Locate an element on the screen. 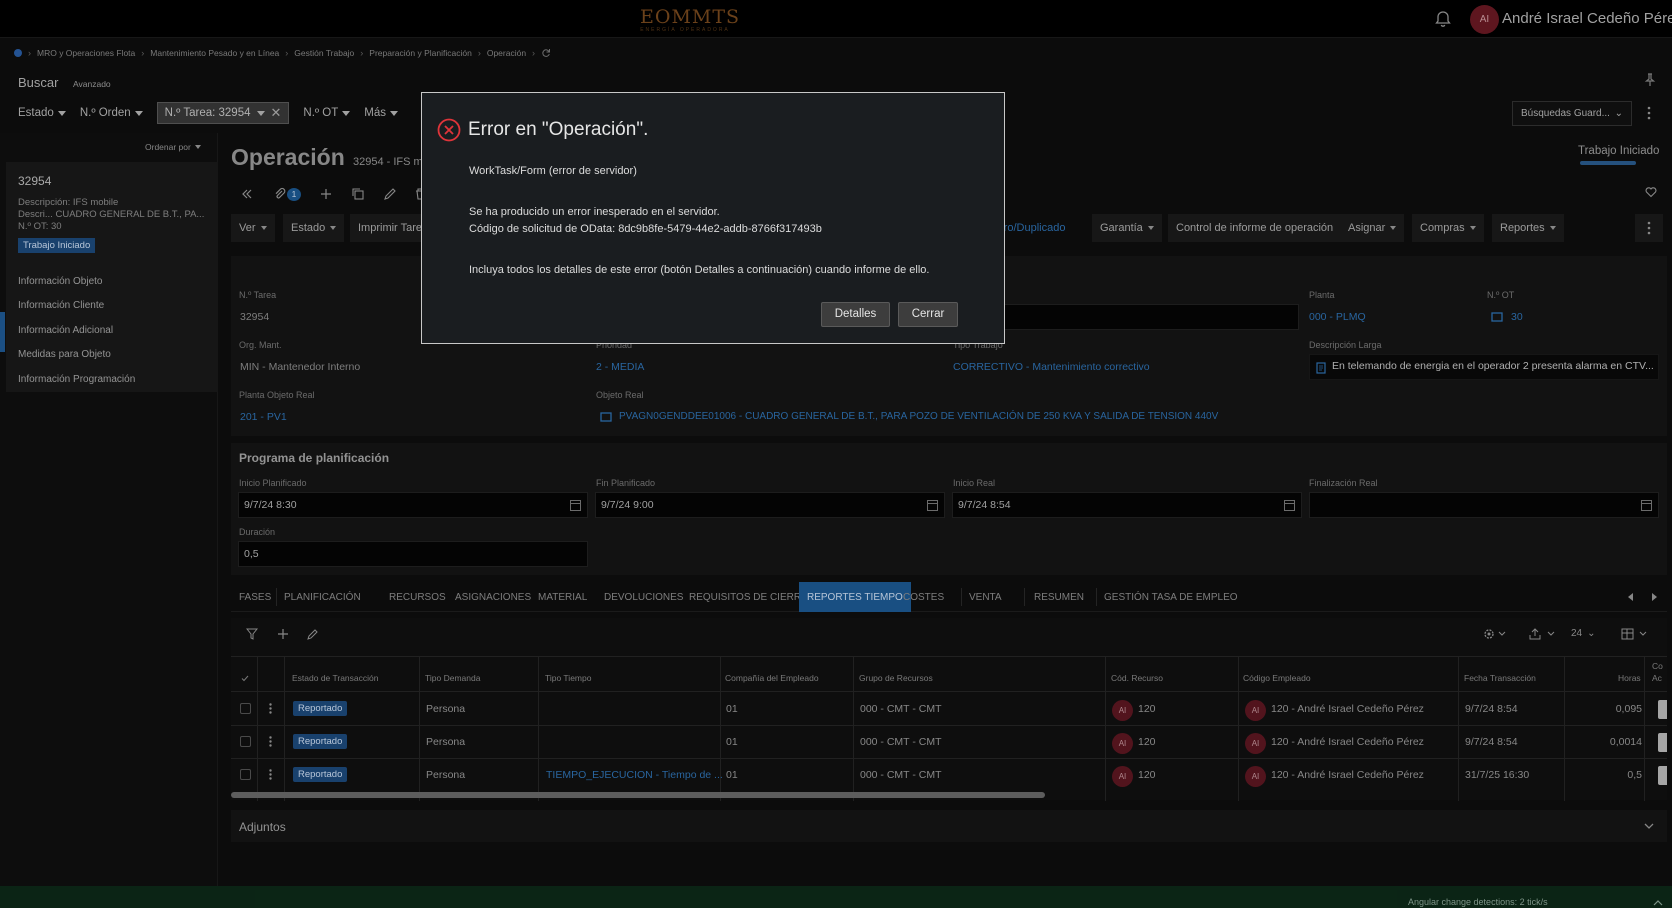 Image resolution: width=1672 pixels, height=908 pixels. dialog-subtitle: WorkTask/Form (error de servidor) is located at coordinates (553, 171).